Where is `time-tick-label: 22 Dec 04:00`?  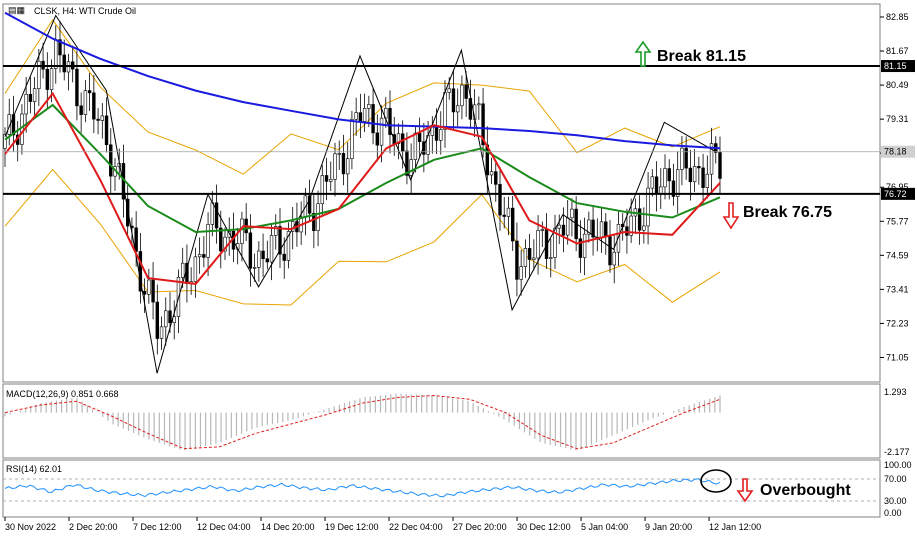
time-tick-label: 22 Dec 04:00 is located at coordinates (416, 527).